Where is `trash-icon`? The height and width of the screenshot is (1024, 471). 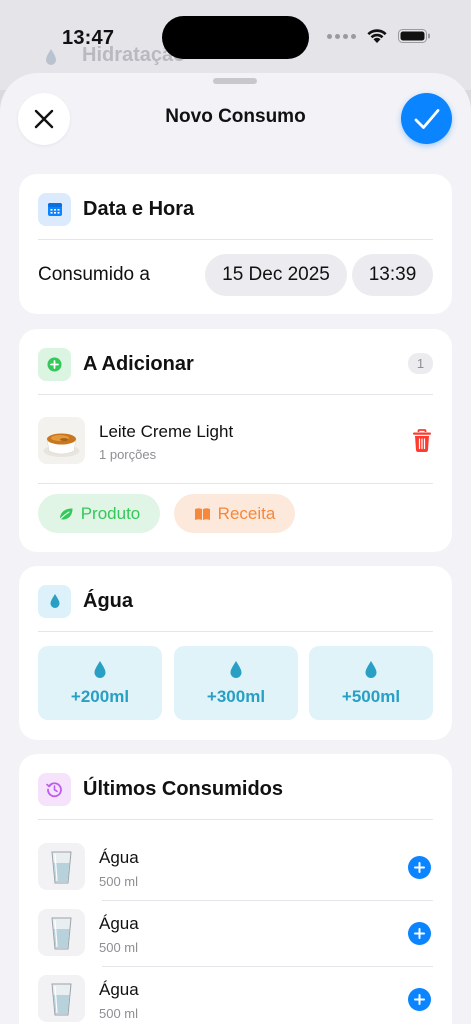 trash-icon is located at coordinates (422, 441).